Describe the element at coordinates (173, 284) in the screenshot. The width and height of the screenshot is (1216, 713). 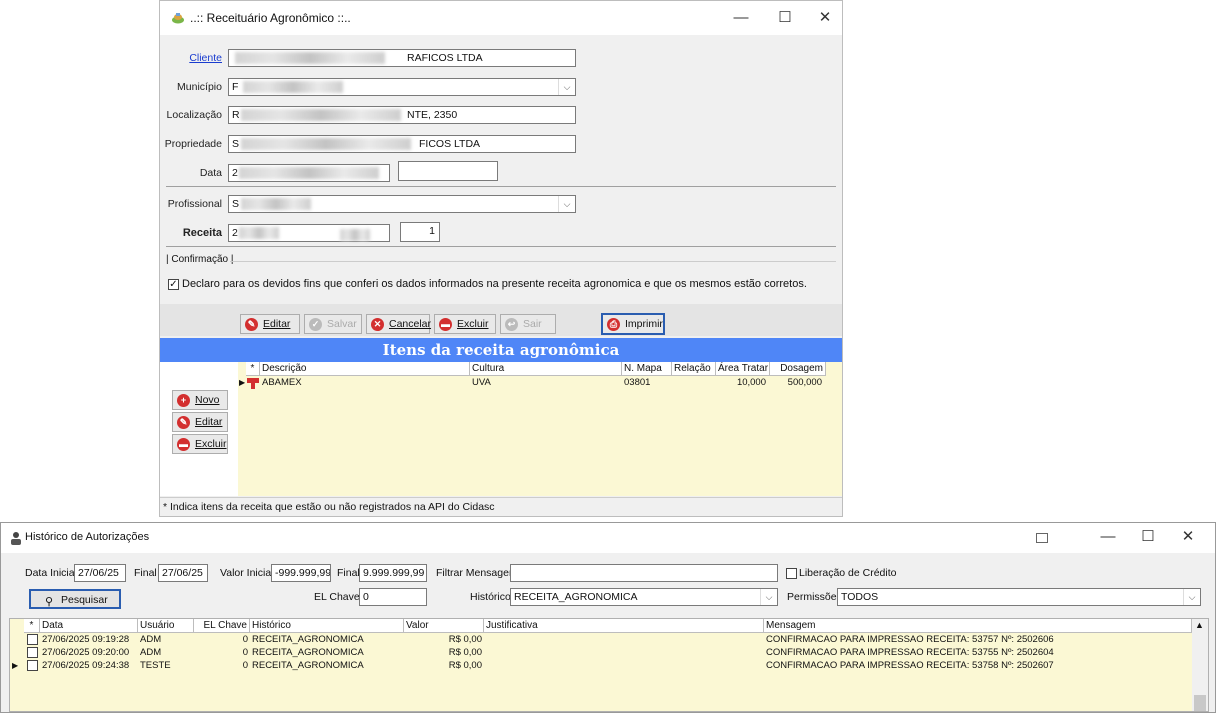
I see `confirmacao-checkbox: ✓` at that location.